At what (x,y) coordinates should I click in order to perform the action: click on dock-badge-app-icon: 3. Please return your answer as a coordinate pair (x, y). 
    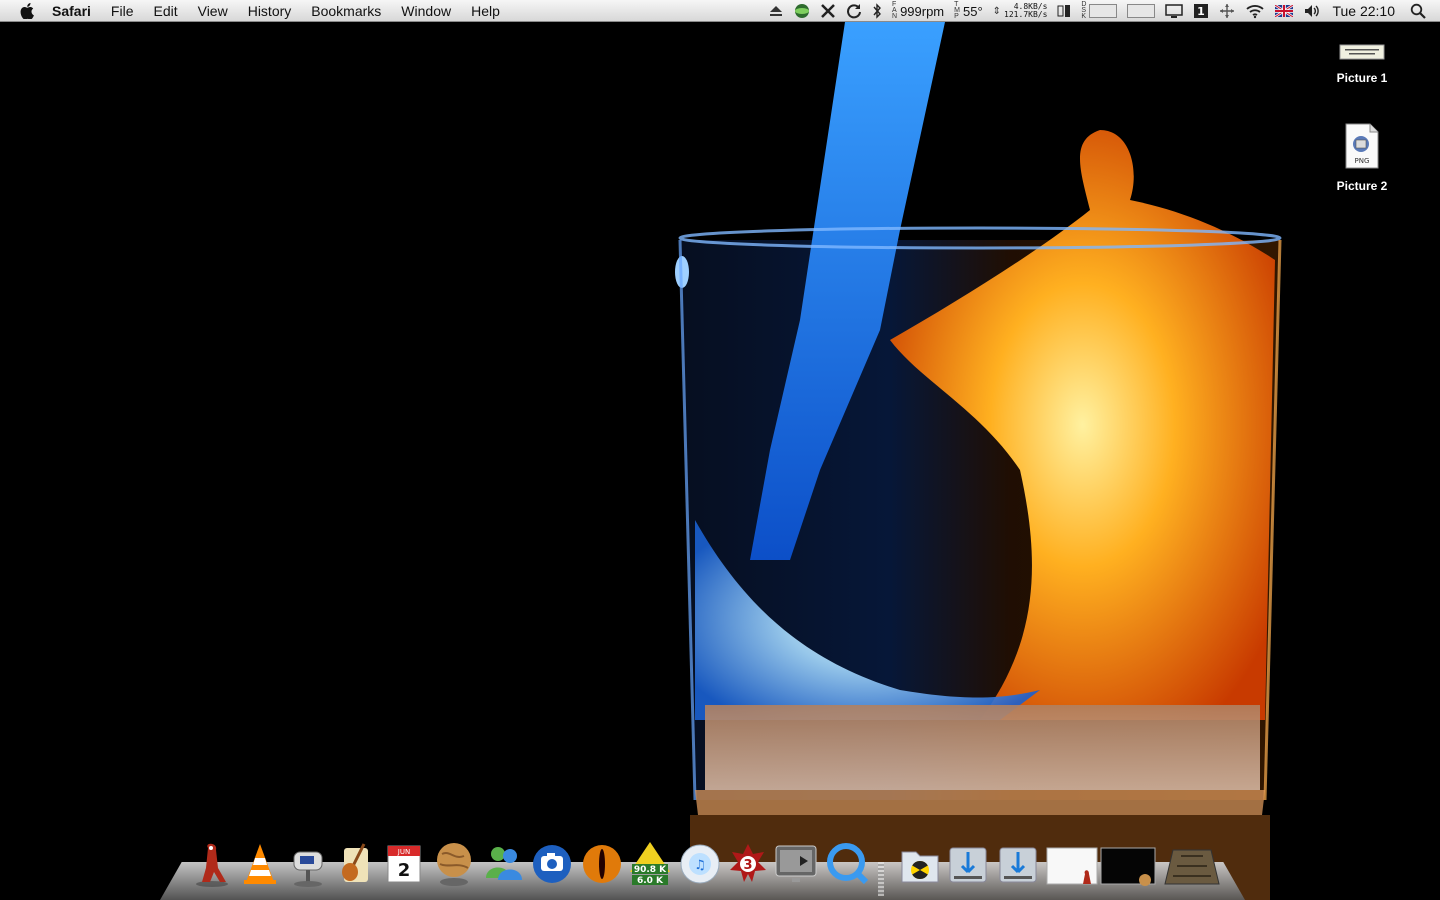
    Looking at the image, I should click on (748, 862).